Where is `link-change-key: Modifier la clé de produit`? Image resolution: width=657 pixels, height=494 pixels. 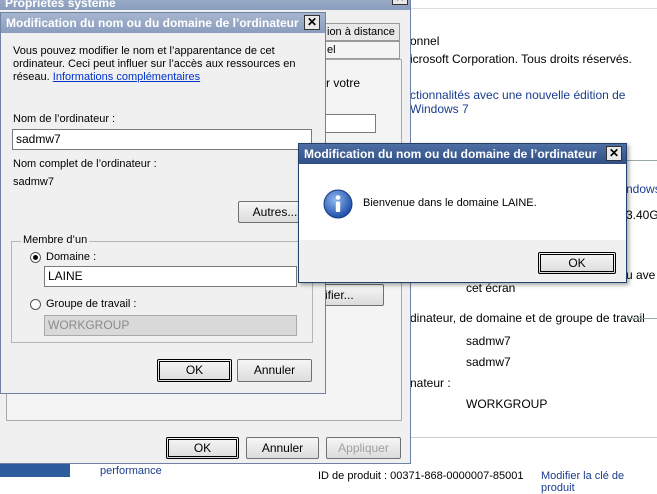 link-change-key: Modifier la clé de produit is located at coordinates (599, 482).